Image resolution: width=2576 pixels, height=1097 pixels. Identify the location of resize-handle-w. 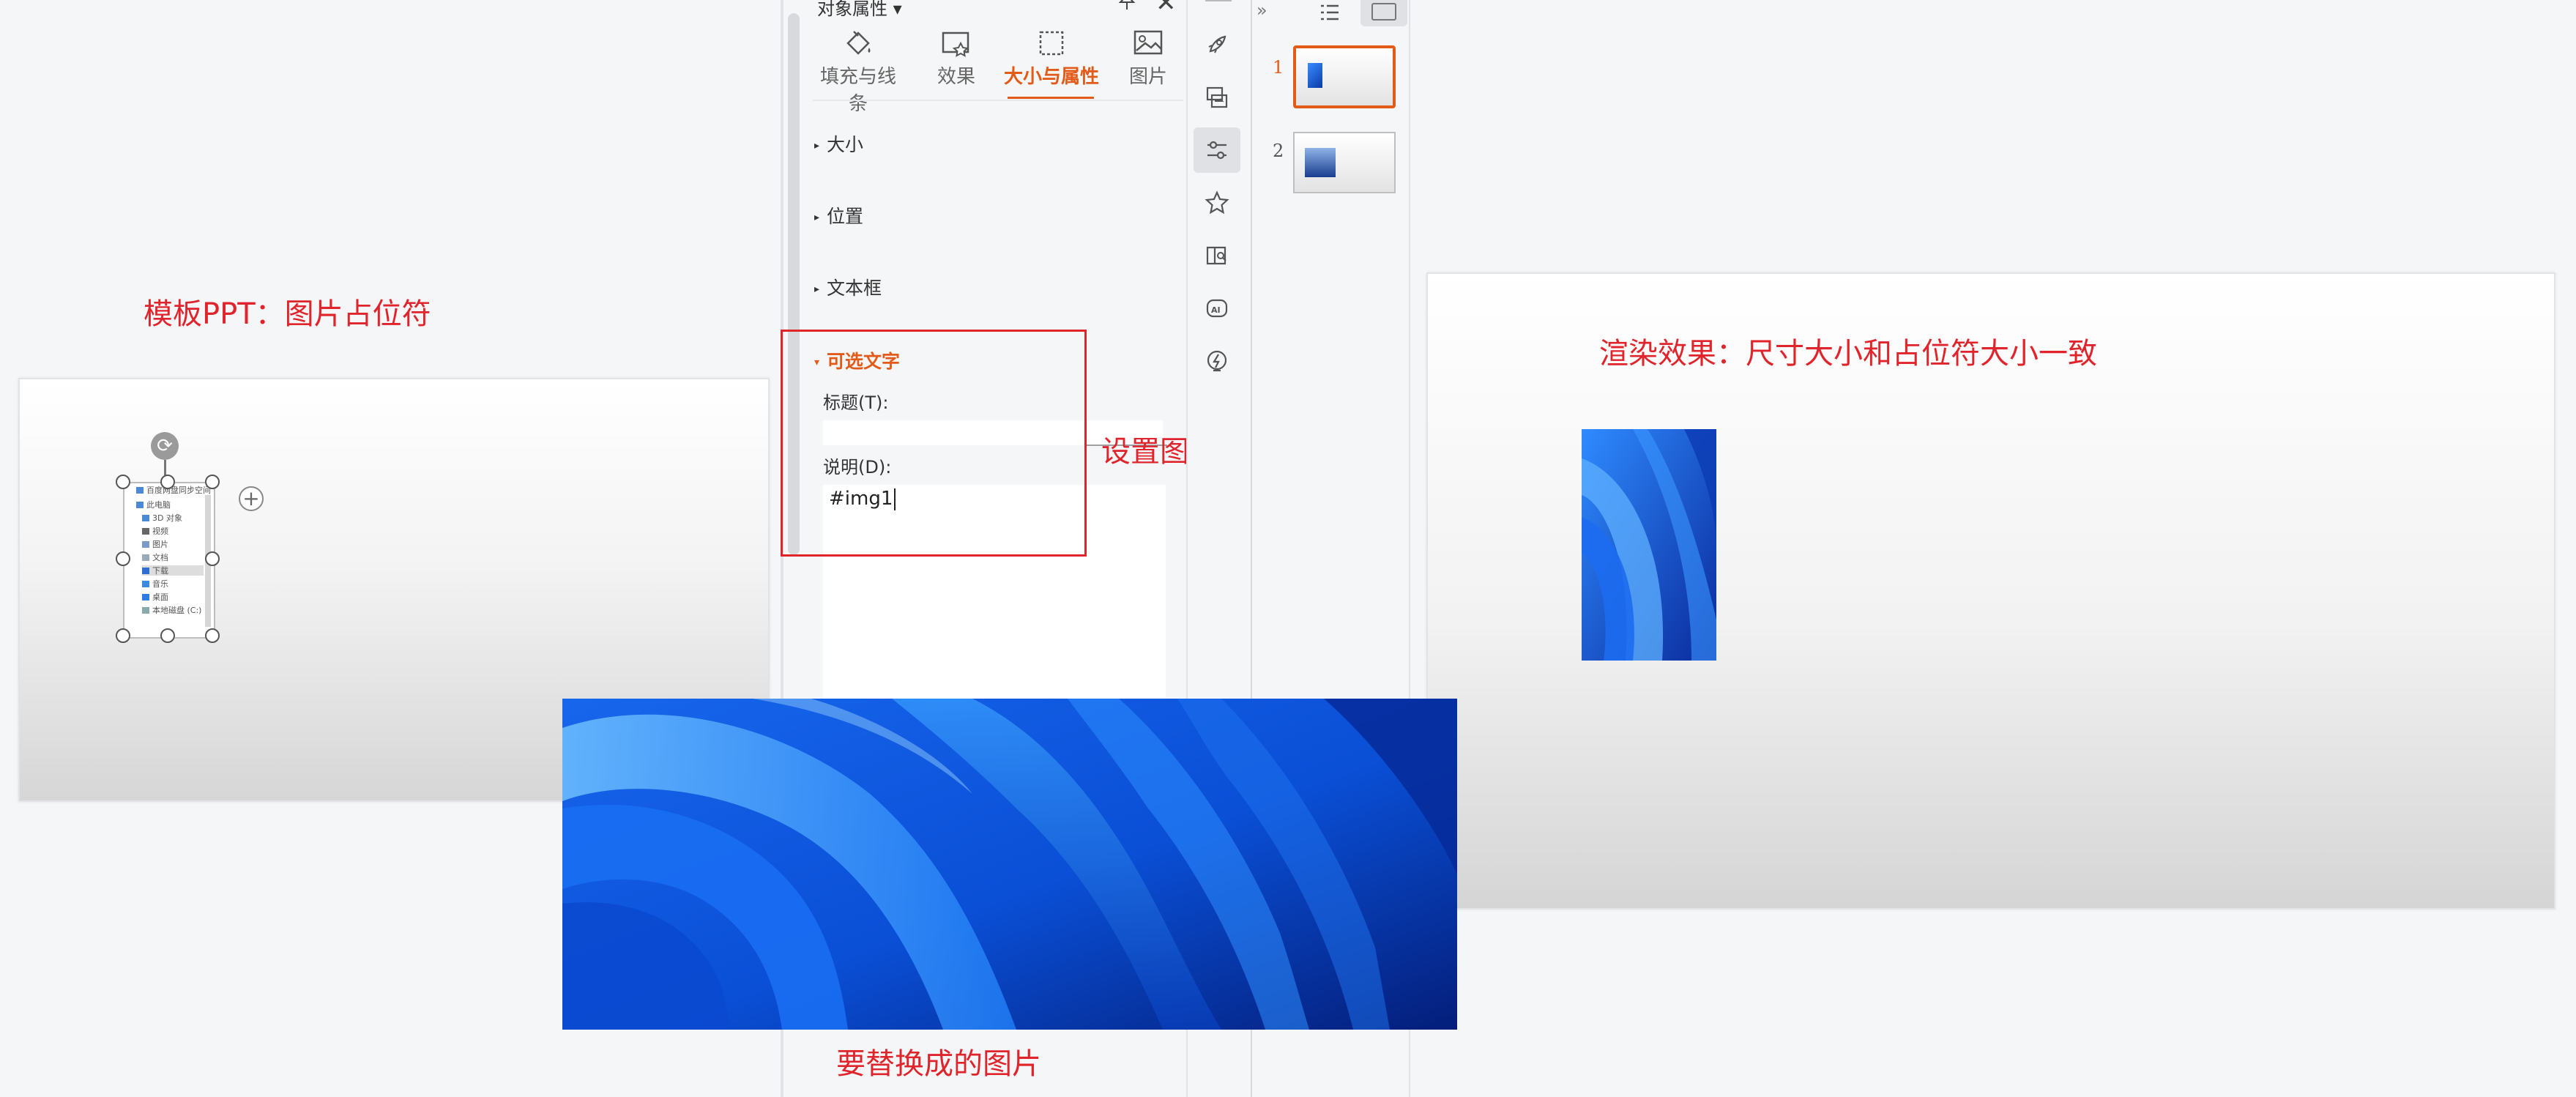
(123, 558).